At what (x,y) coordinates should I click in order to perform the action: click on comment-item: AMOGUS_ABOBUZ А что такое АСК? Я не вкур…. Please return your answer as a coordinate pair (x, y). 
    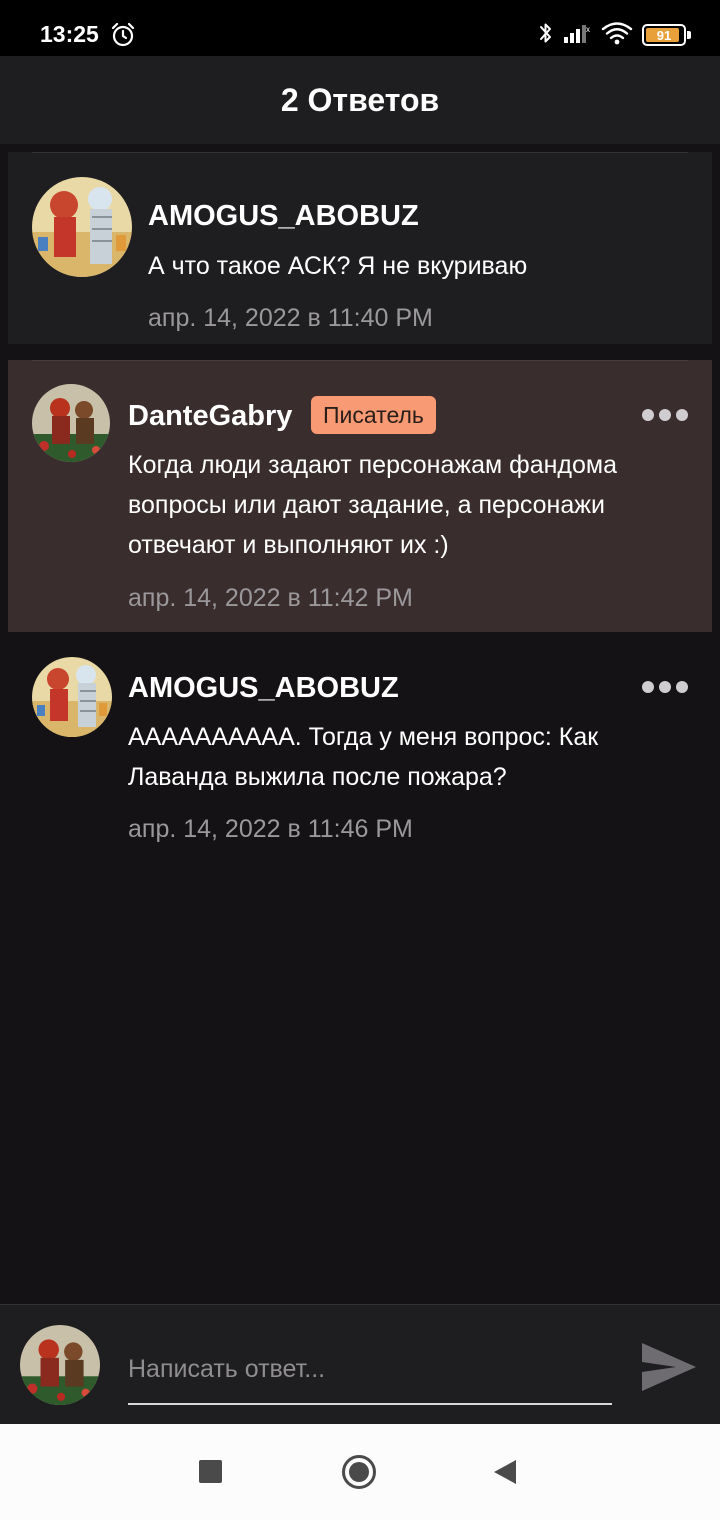
    Looking at the image, I should click on (360, 248).